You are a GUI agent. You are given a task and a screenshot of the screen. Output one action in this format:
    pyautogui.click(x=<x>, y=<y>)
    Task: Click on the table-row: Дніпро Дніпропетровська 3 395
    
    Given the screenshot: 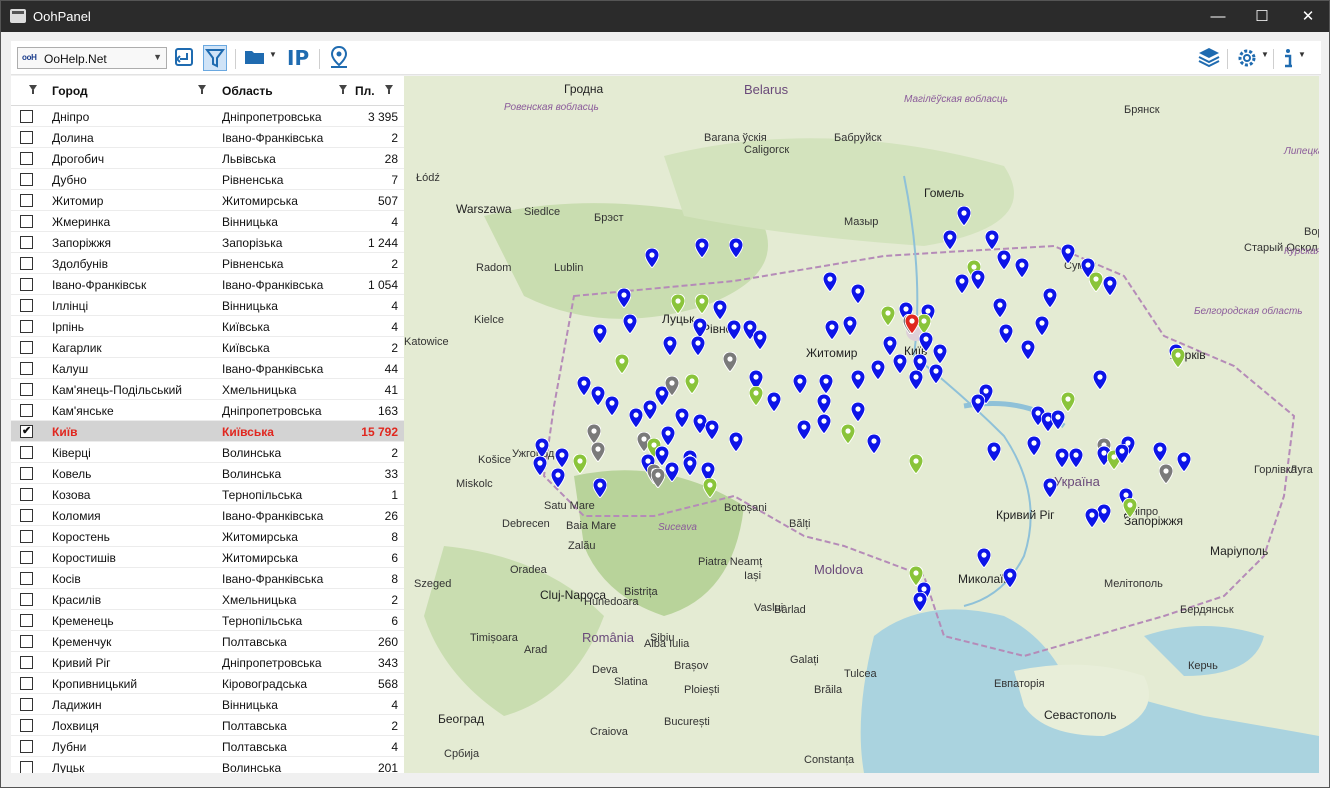 What is the action you would take?
    pyautogui.click(x=207, y=116)
    